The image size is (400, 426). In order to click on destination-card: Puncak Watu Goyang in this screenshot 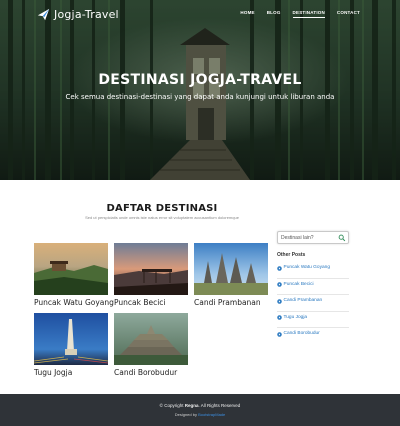, I will do `click(74, 275)`.